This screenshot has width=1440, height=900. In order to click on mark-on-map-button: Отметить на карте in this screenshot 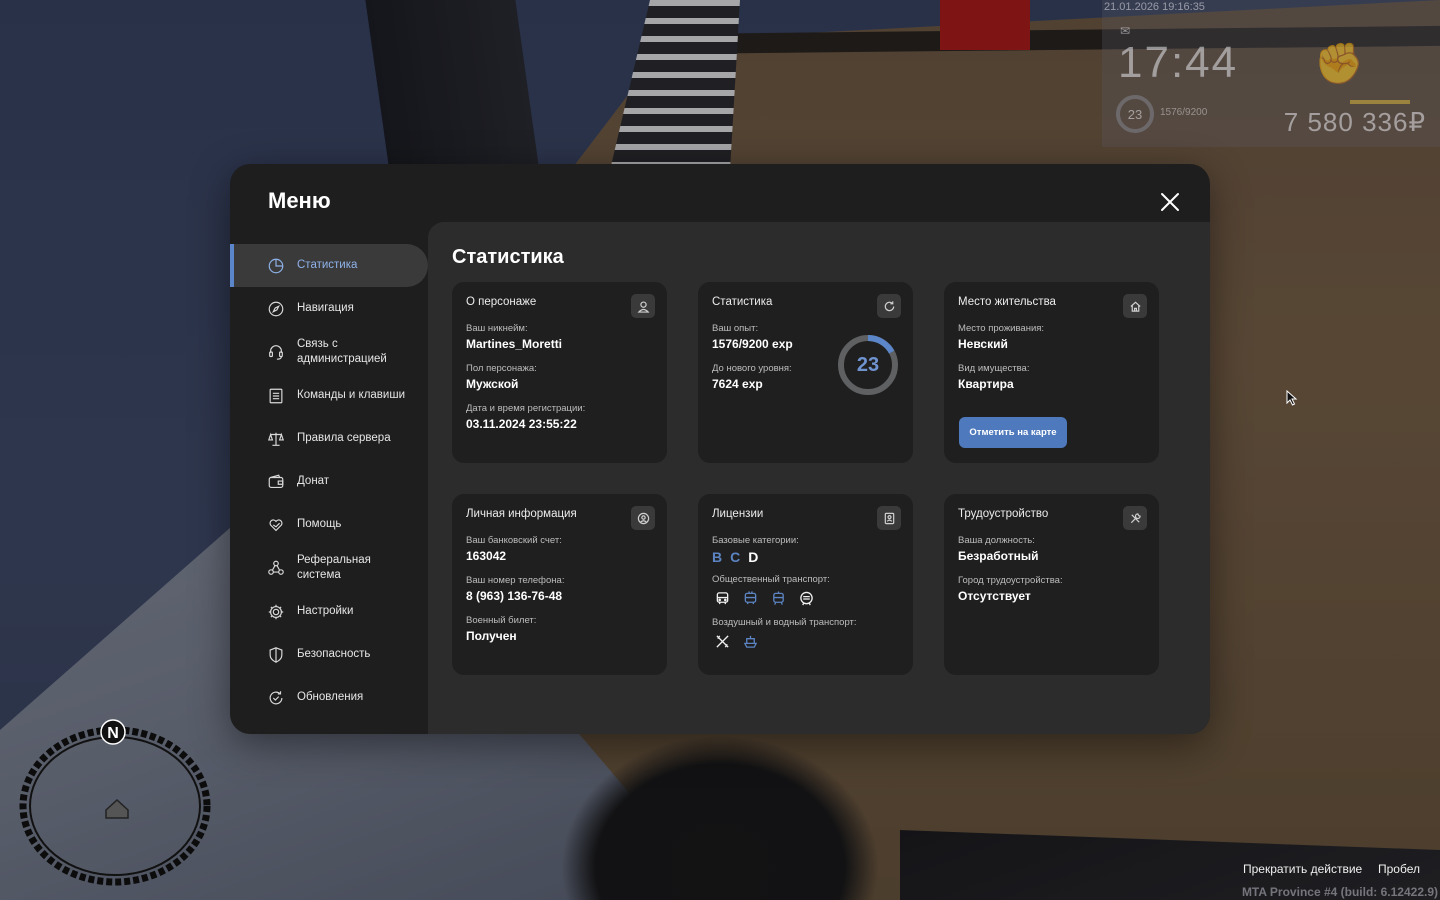, I will do `click(1013, 432)`.